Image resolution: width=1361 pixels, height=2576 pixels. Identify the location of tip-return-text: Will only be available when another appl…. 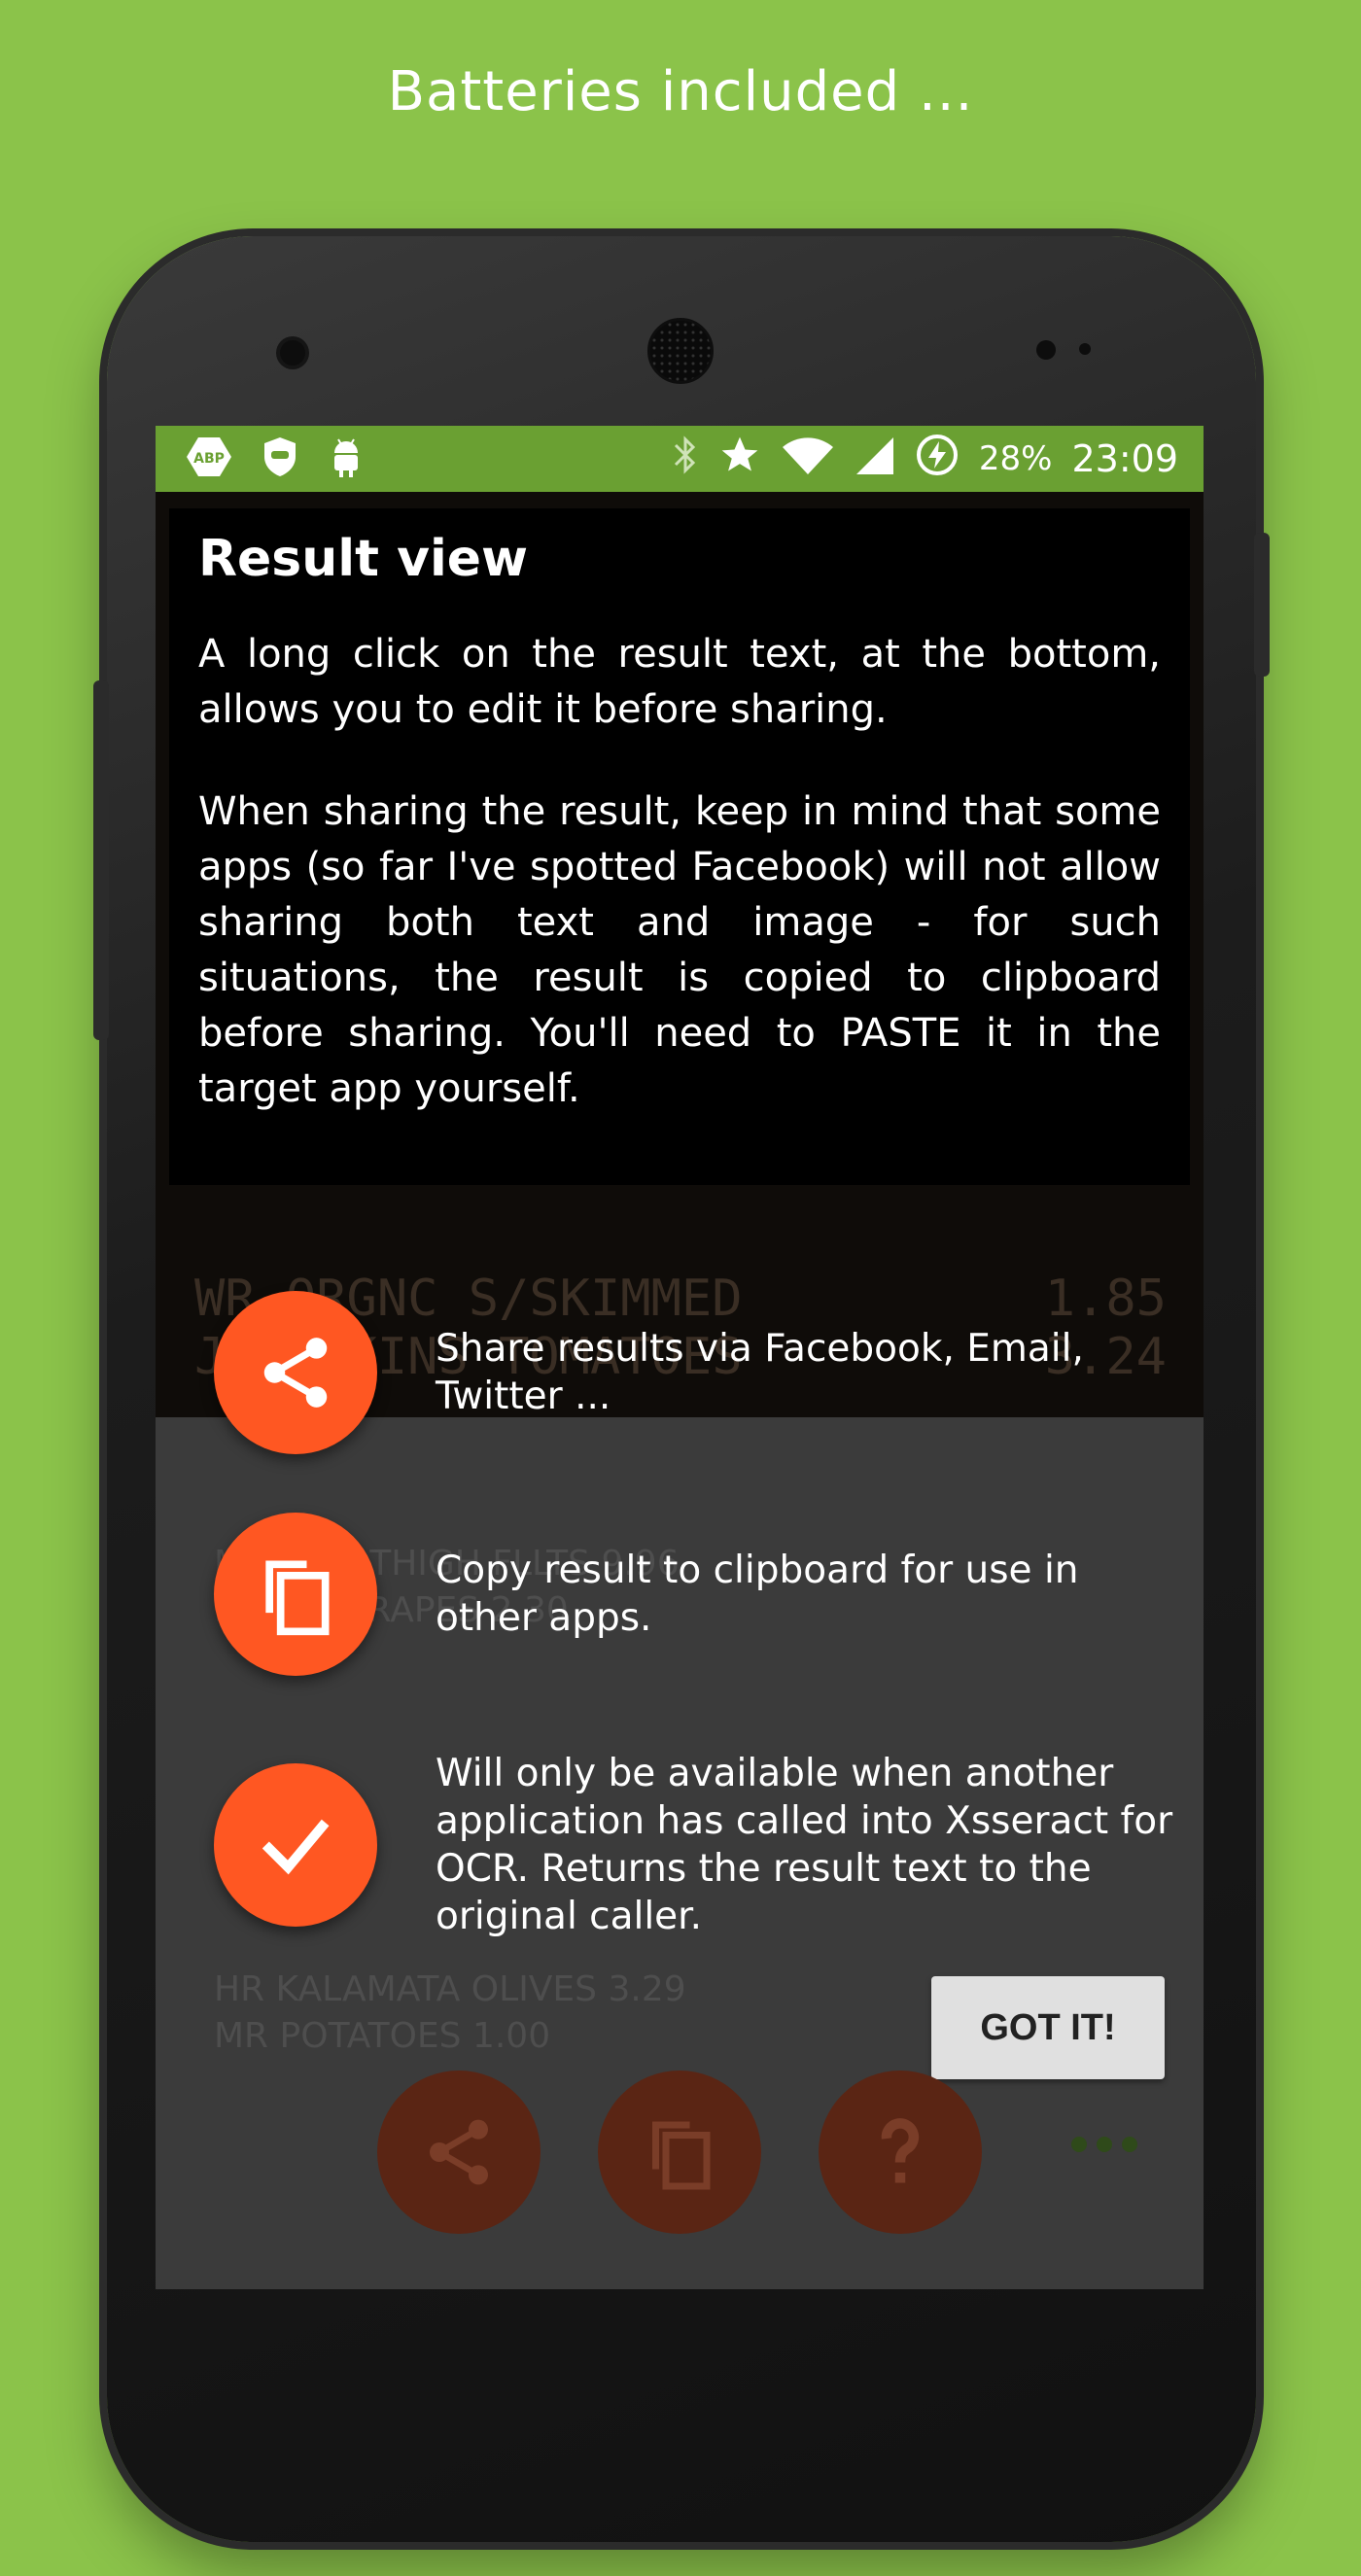
(805, 1845).